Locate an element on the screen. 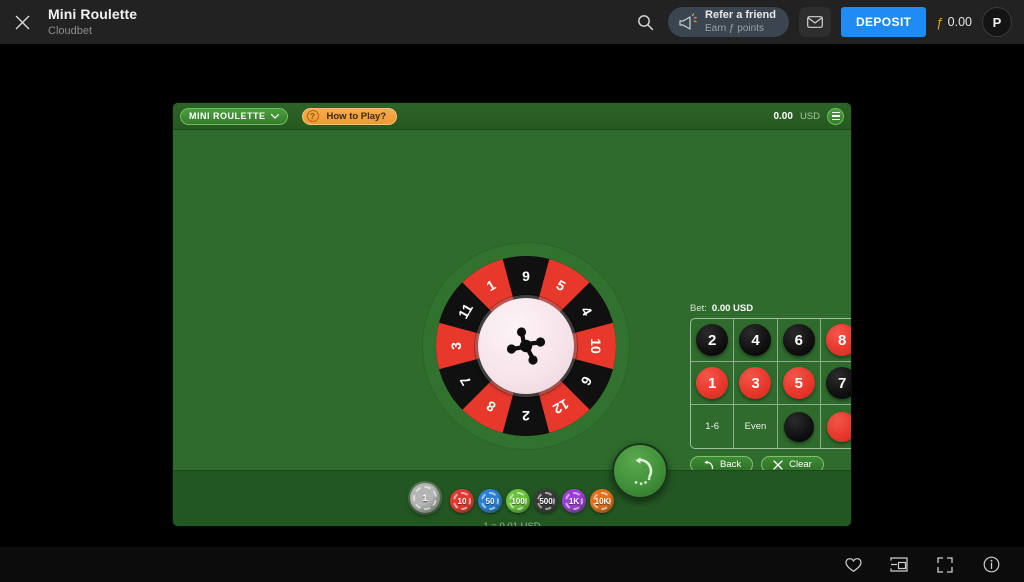 This screenshot has width=1024, height=582. black-color-chip is located at coordinates (798, 426).